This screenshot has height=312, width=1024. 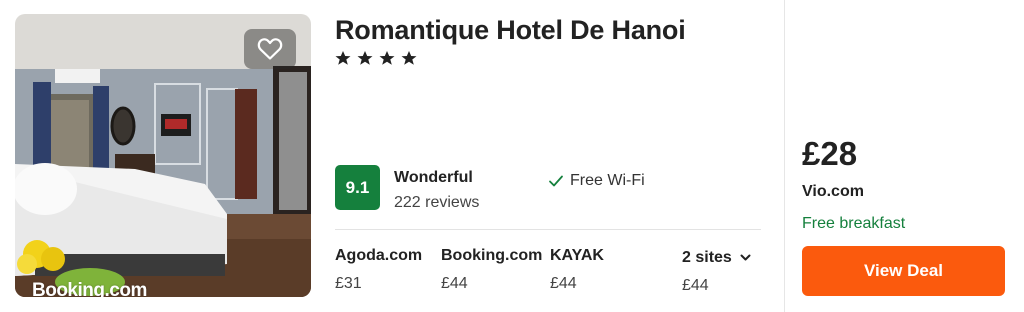 What do you see at coordinates (903, 271) in the screenshot?
I see `view-deal-button: View Deal` at bounding box center [903, 271].